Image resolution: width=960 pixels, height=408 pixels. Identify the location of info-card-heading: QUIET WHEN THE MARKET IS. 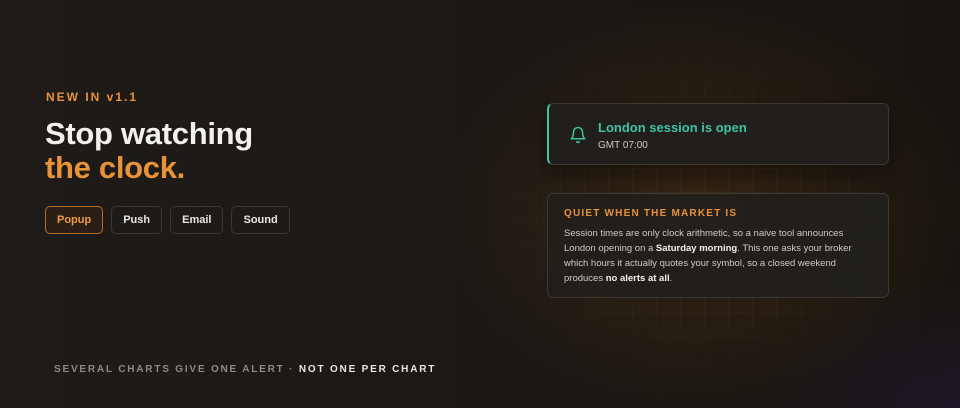
(651, 213).